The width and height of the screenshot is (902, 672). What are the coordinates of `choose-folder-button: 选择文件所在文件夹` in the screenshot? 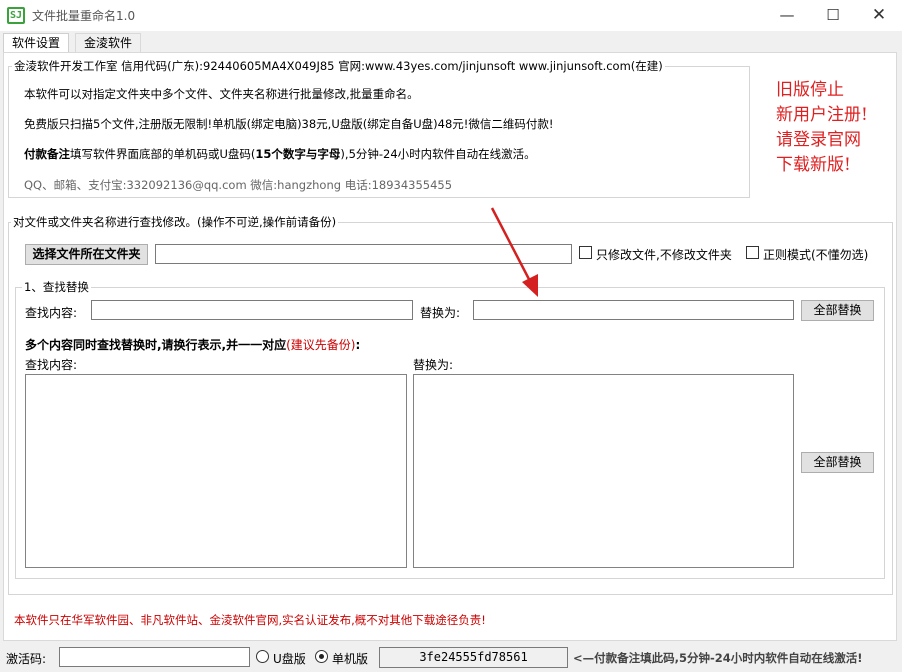 It's located at (86, 254).